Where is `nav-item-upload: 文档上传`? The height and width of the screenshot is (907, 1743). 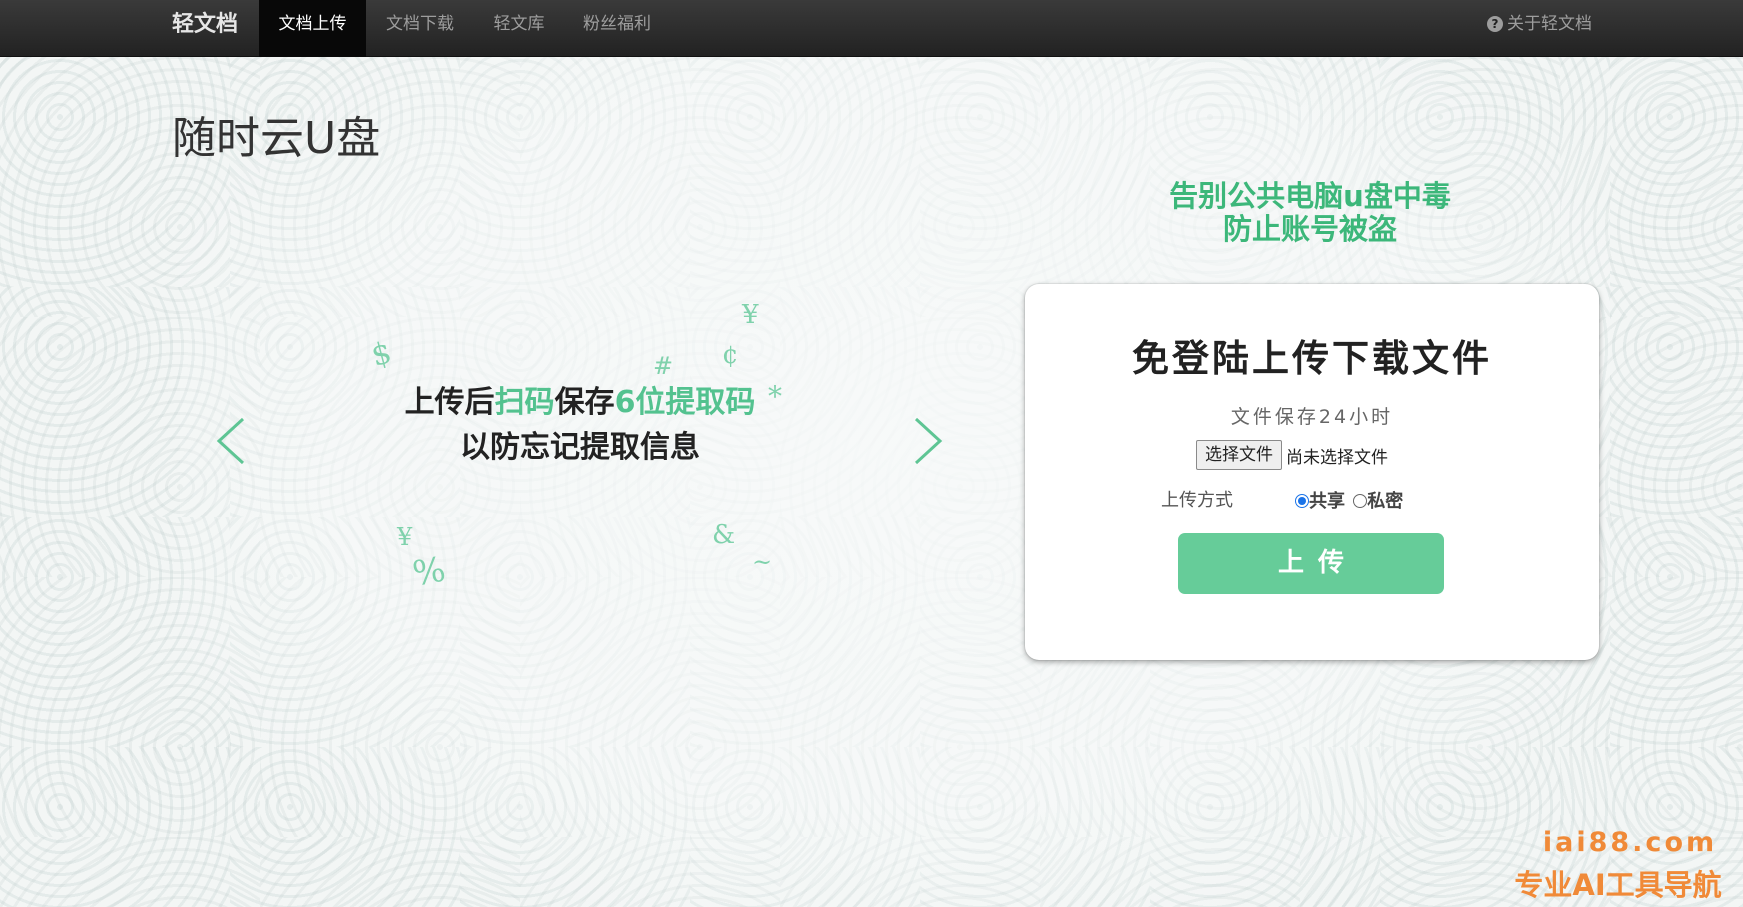 nav-item-upload: 文档上传 is located at coordinates (312, 28).